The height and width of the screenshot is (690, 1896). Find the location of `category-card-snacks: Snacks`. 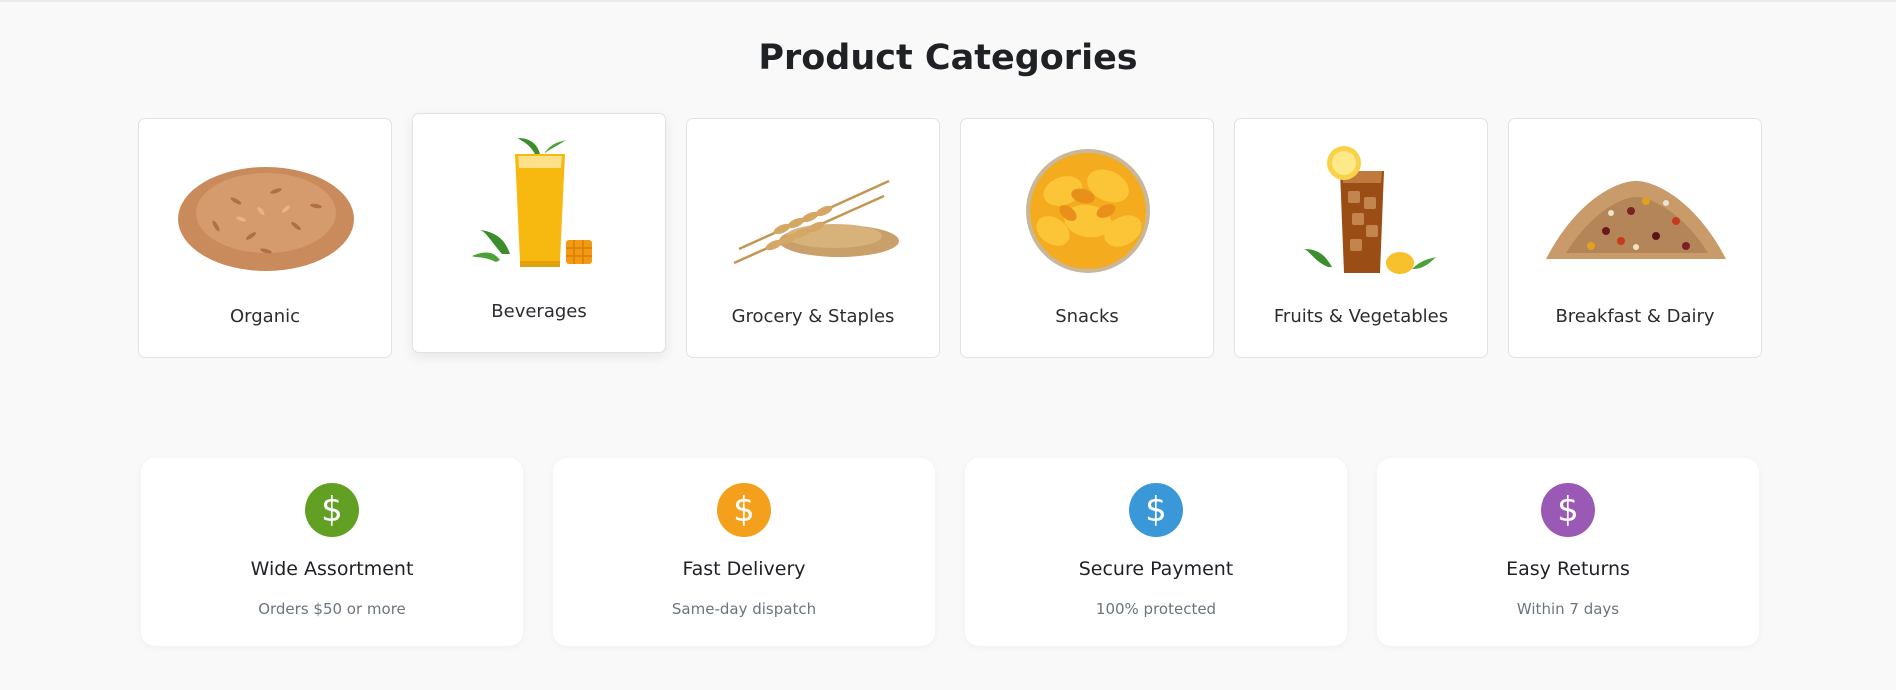

category-card-snacks: Snacks is located at coordinates (1087, 238).